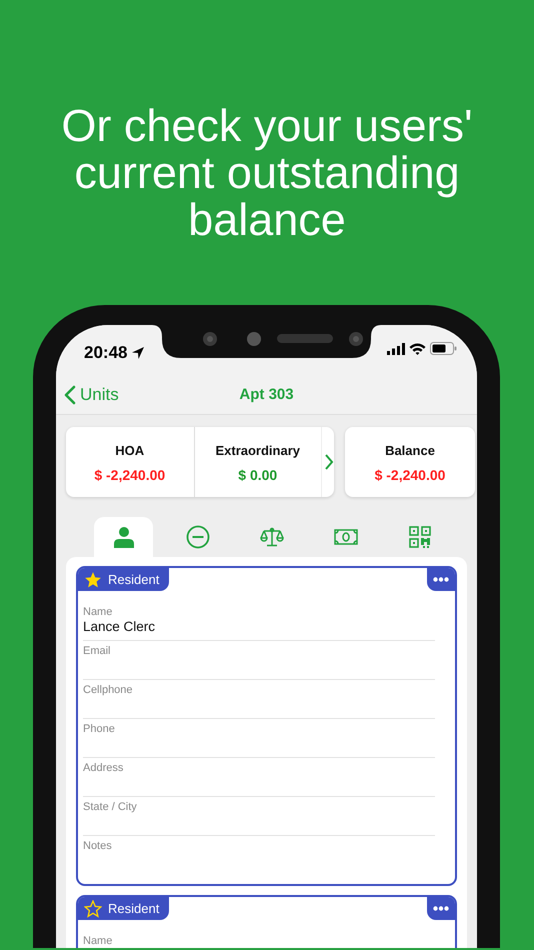 The height and width of the screenshot is (950, 534). What do you see at coordinates (97, 651) in the screenshot?
I see `field-label: Email` at bounding box center [97, 651].